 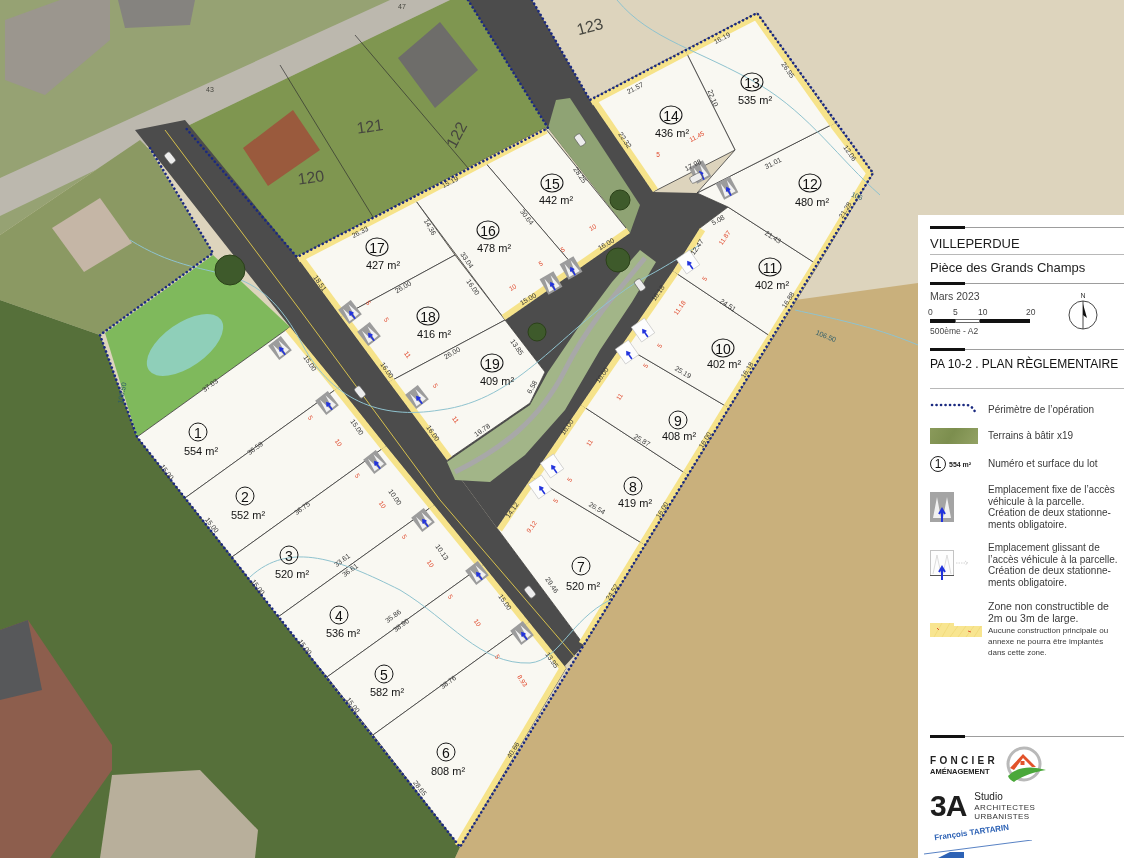 What do you see at coordinates (343, 633) in the screenshot?
I see `lot-area: 536 m²` at bounding box center [343, 633].